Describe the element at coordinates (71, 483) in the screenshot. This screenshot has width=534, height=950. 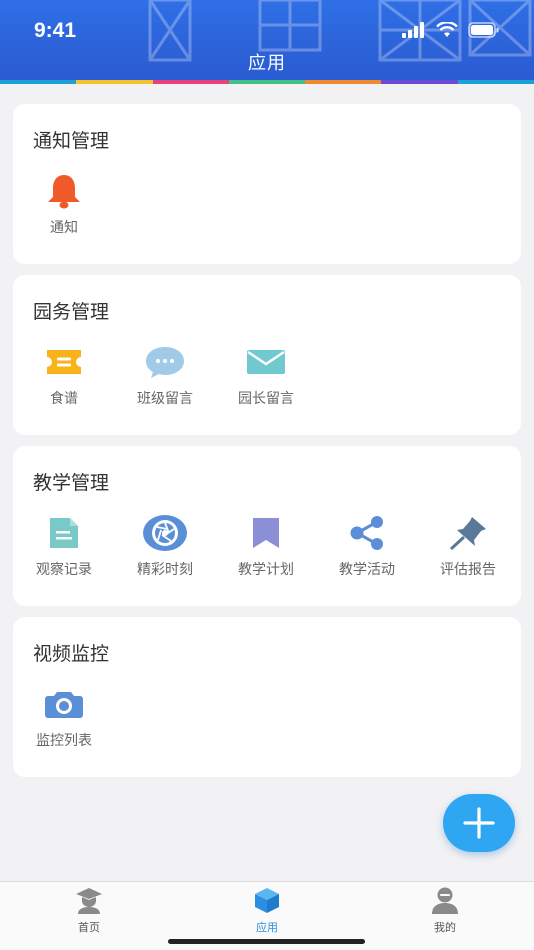
I see `section-title: 教学管理` at that location.